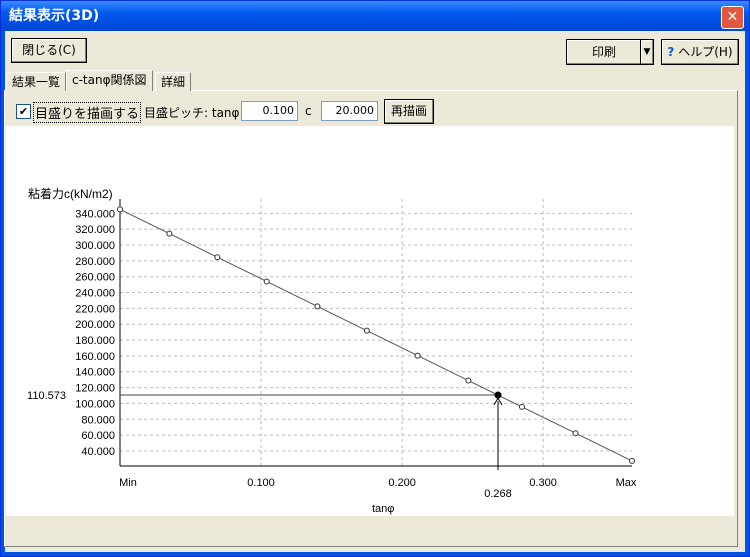 This screenshot has height=557, width=750. I want to click on marker-point, so click(498, 395).